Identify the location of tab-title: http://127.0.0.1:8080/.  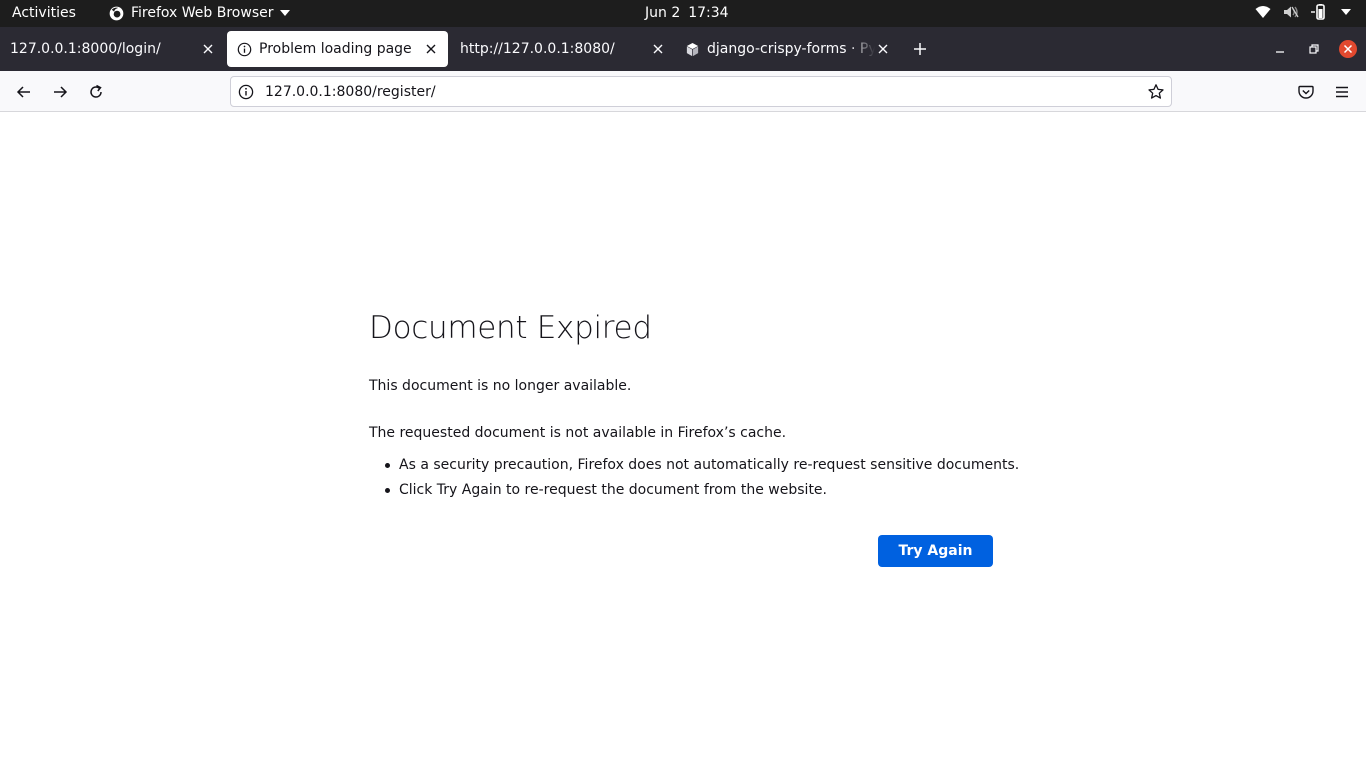
(537, 49).